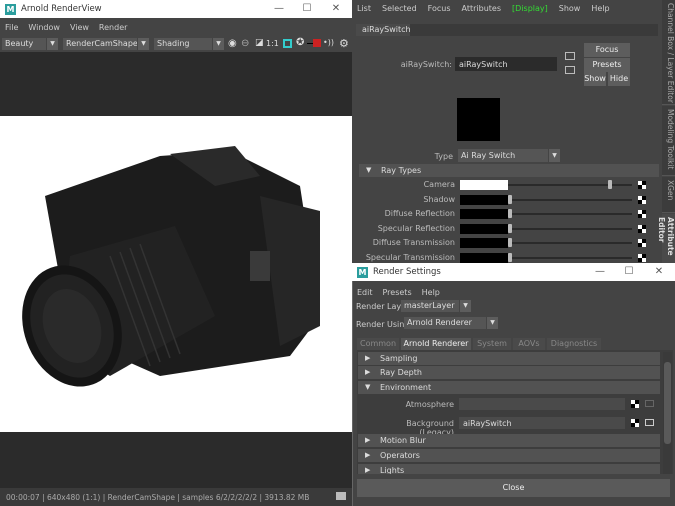  Describe the element at coordinates (30, 44) in the screenshot. I see `aov-dropdown: Beauty ▼` at that location.